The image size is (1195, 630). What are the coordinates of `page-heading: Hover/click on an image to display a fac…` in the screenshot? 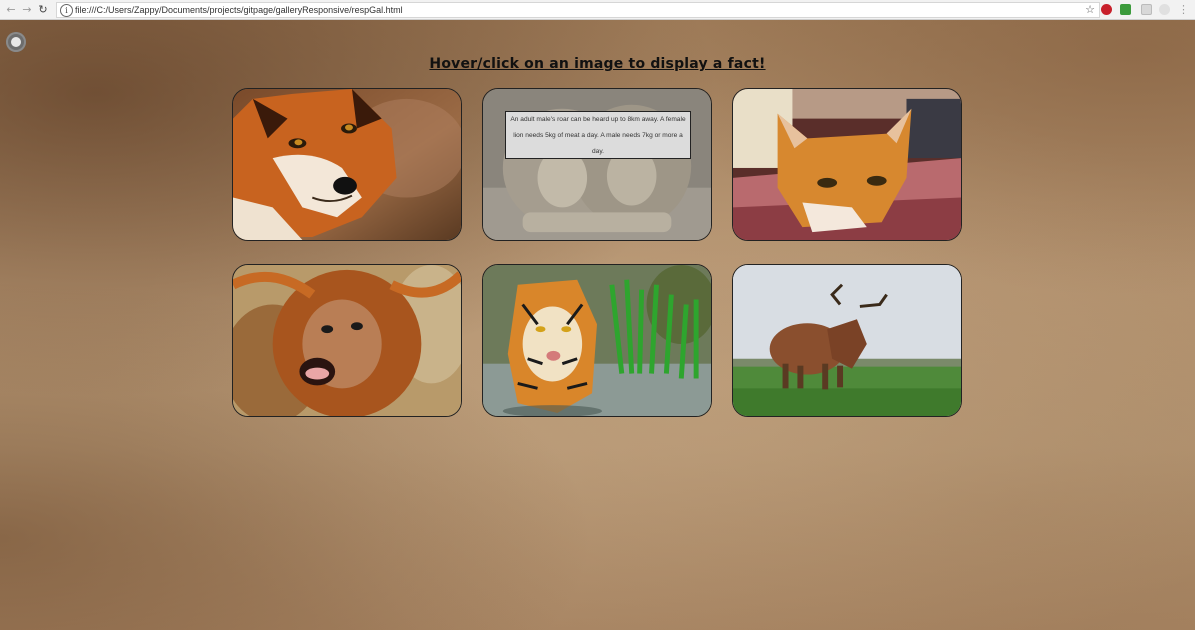 It's located at (597, 64).